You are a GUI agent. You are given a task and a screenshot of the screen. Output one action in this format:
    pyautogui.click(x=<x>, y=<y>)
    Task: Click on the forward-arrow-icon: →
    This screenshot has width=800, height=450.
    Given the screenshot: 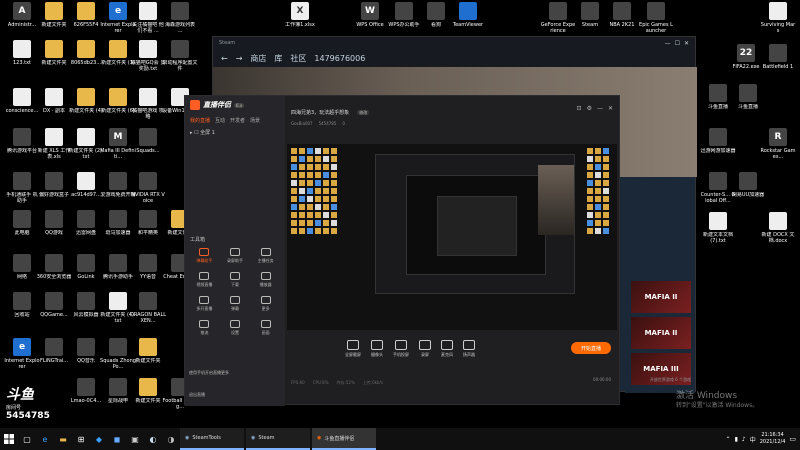 What is the action you would take?
    pyautogui.click(x=239, y=58)
    